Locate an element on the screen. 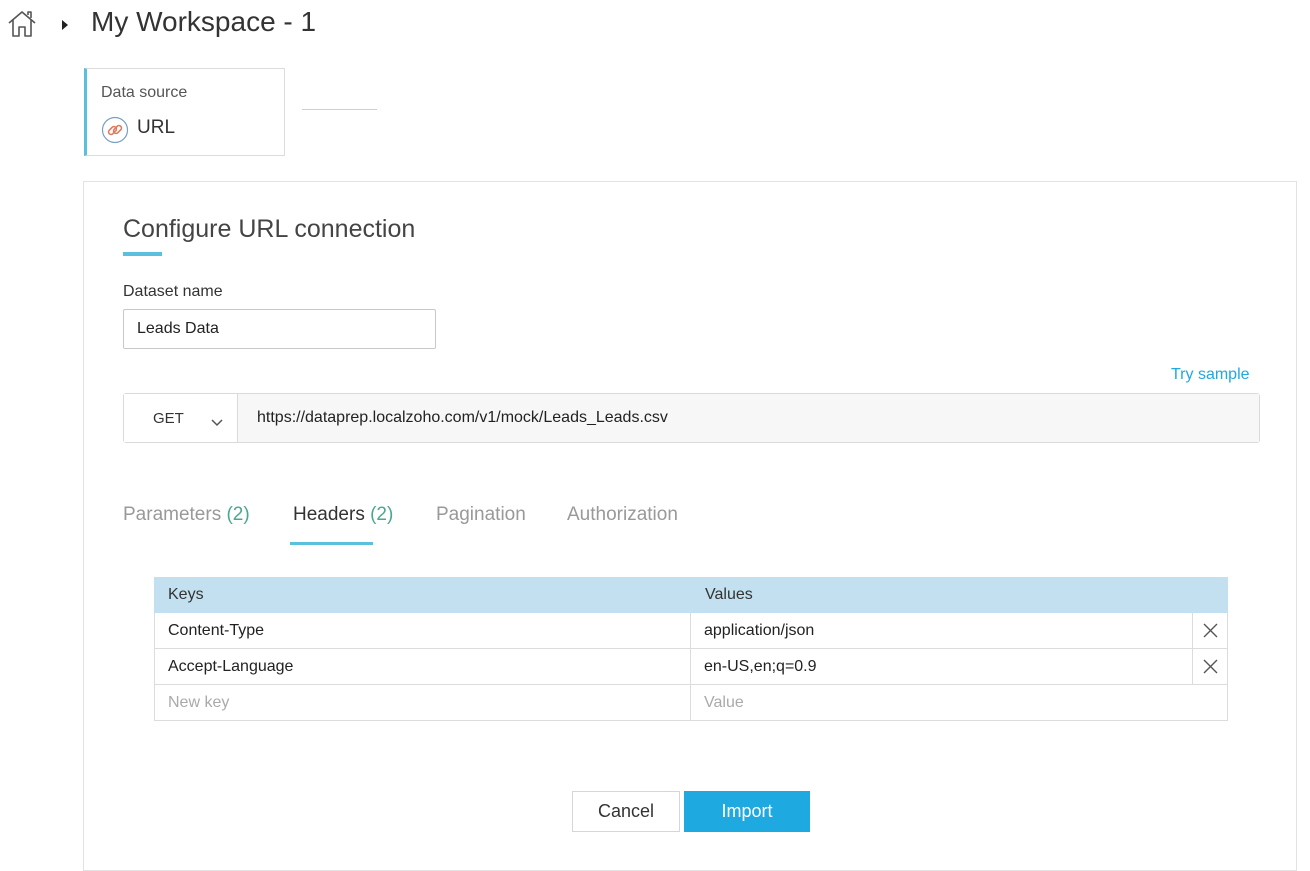 This screenshot has width=1310, height=871. table-header: Keys Values is located at coordinates (691, 595).